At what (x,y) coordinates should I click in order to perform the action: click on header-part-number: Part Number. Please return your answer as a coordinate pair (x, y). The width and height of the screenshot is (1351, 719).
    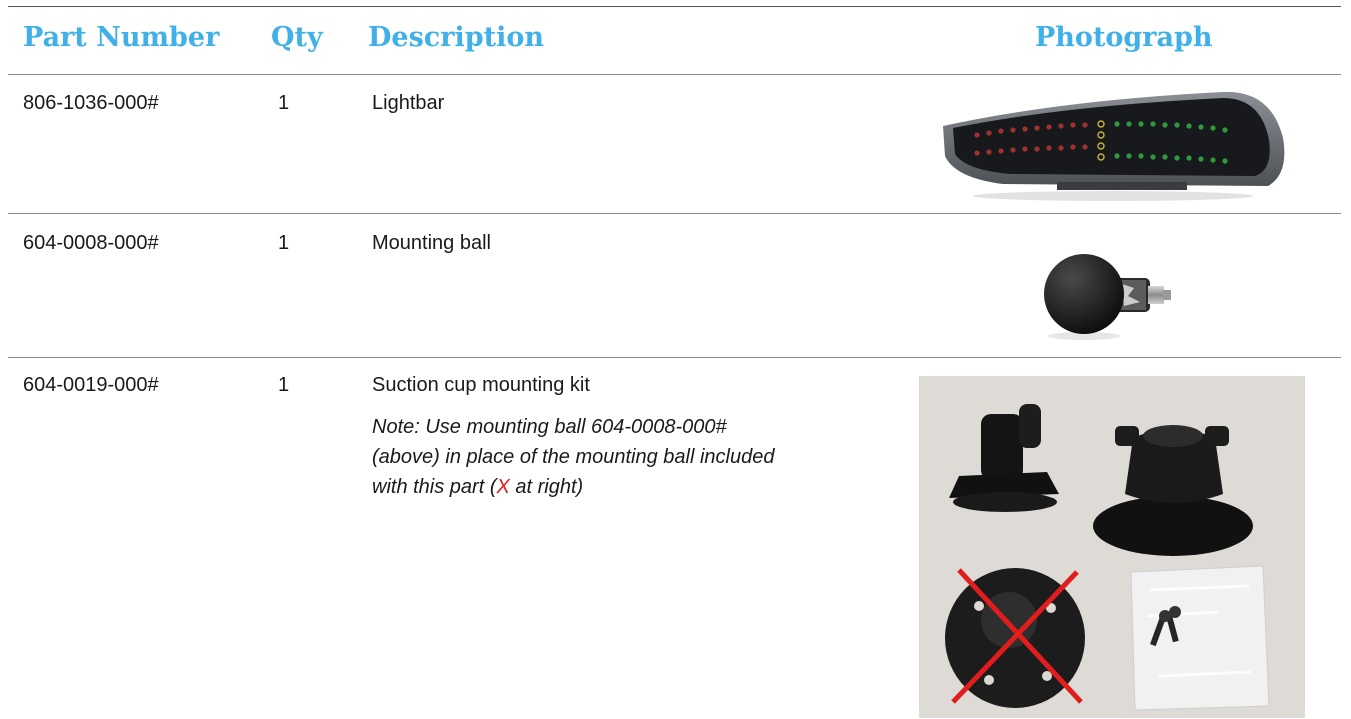
    Looking at the image, I should click on (121, 37).